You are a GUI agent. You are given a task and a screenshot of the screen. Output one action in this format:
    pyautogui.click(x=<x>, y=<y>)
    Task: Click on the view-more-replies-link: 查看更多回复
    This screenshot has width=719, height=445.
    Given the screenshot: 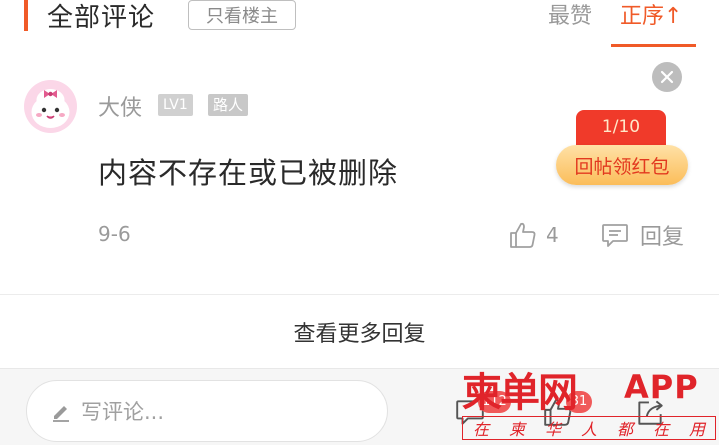 What is the action you would take?
    pyautogui.click(x=359, y=332)
    